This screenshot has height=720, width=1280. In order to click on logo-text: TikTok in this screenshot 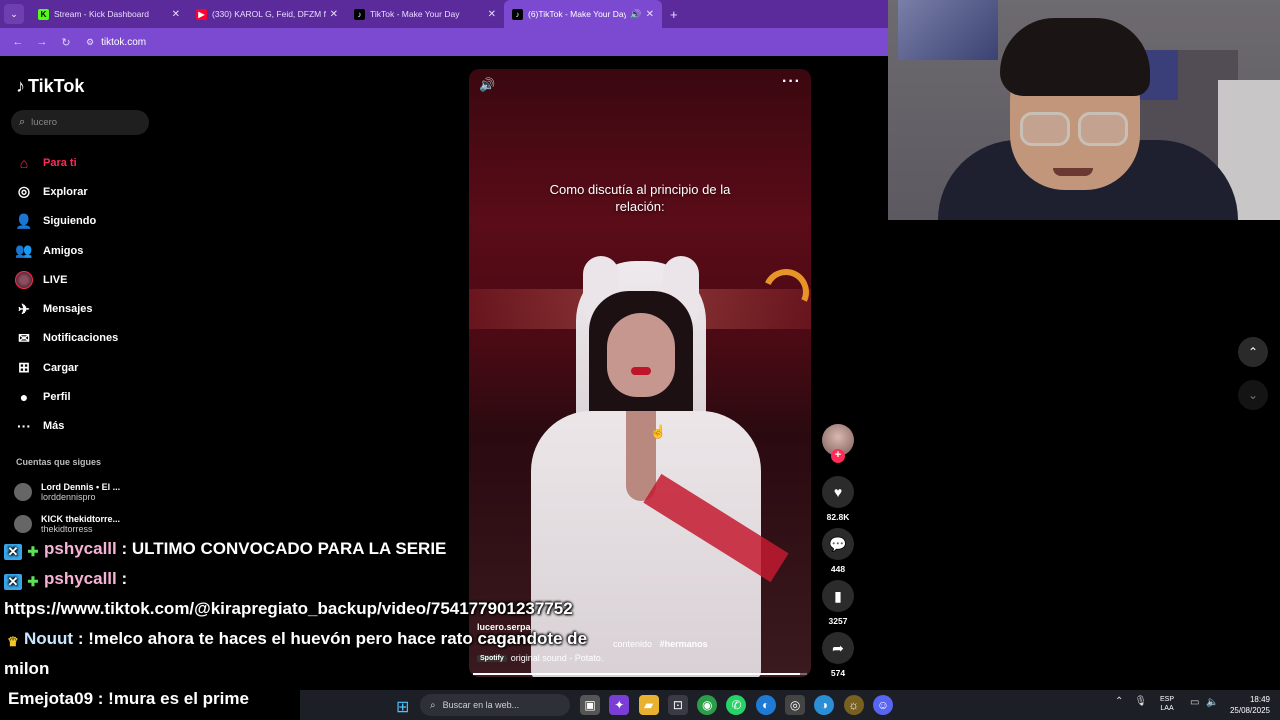, I will do `click(56, 86)`.